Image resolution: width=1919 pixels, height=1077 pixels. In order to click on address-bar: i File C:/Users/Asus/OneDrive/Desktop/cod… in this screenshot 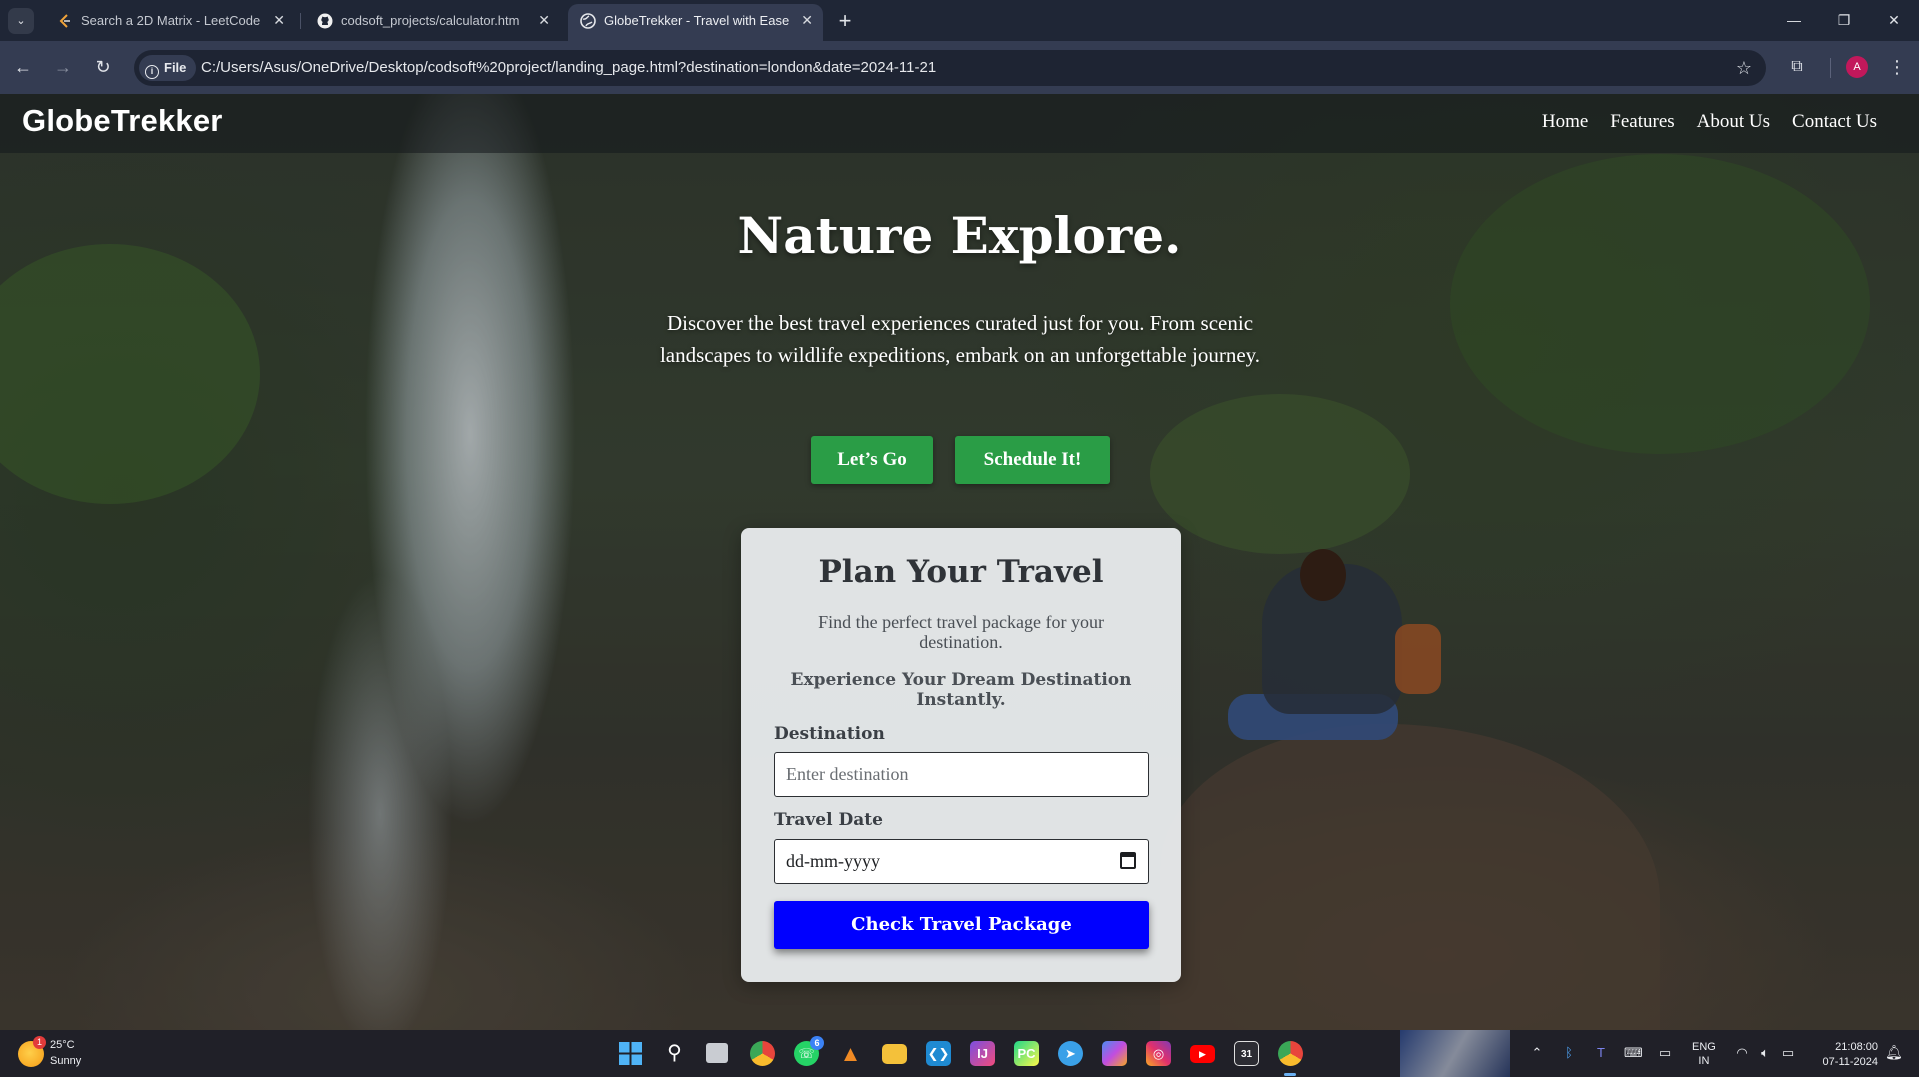, I will do `click(950, 68)`.